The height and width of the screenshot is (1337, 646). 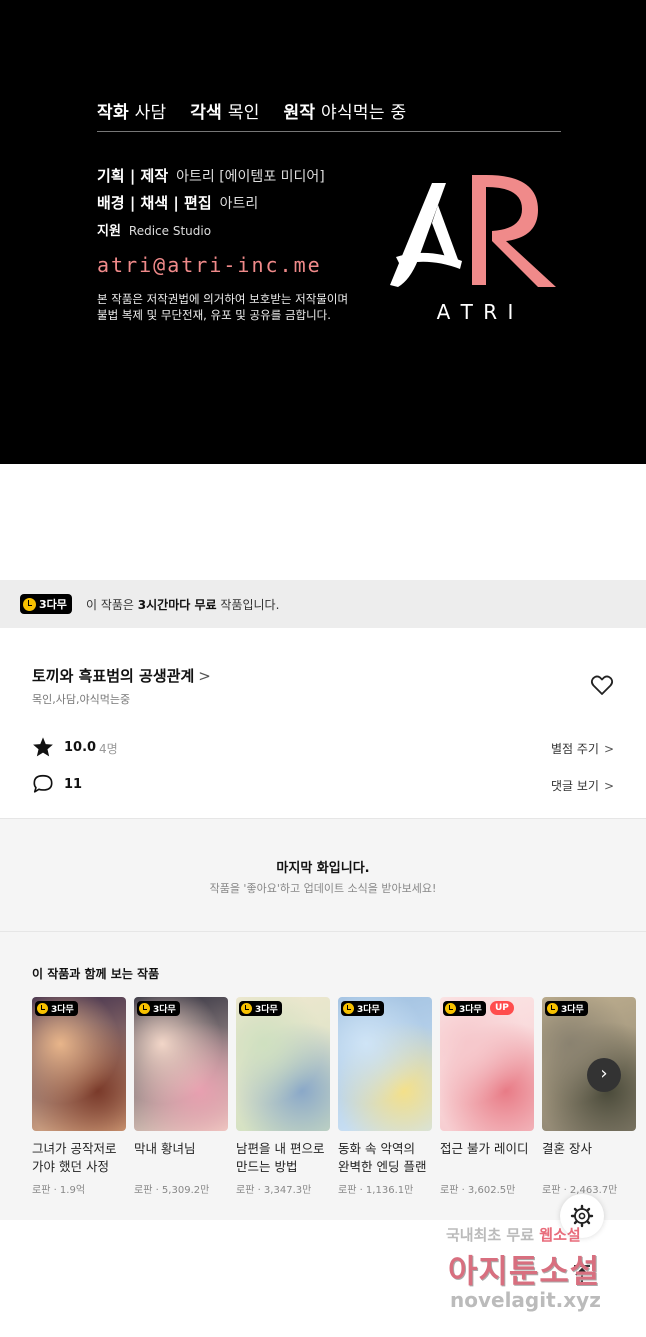 I want to click on atri-logo: A T R I, so click(x=473, y=249).